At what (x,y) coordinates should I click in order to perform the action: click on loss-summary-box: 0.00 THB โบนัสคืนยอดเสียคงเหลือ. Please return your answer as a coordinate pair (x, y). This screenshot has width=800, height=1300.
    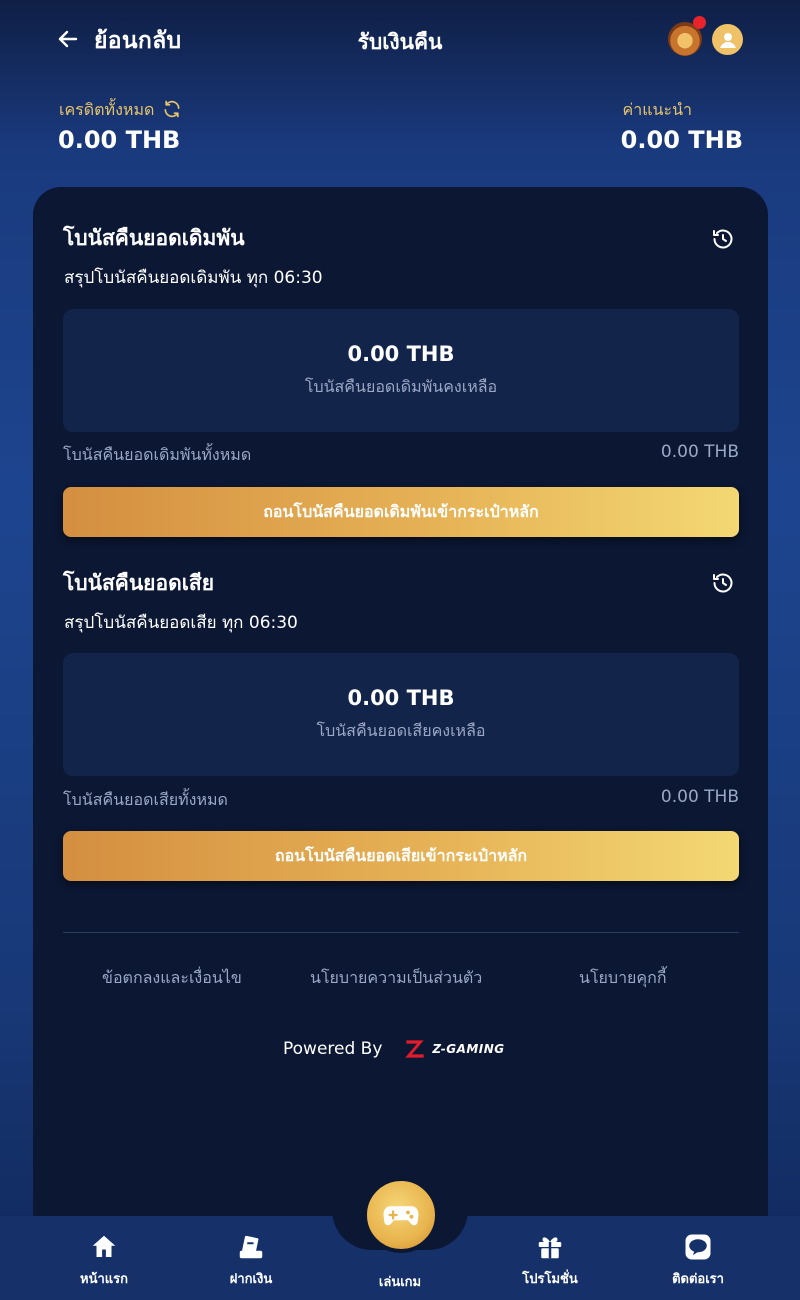
    Looking at the image, I should click on (401, 714).